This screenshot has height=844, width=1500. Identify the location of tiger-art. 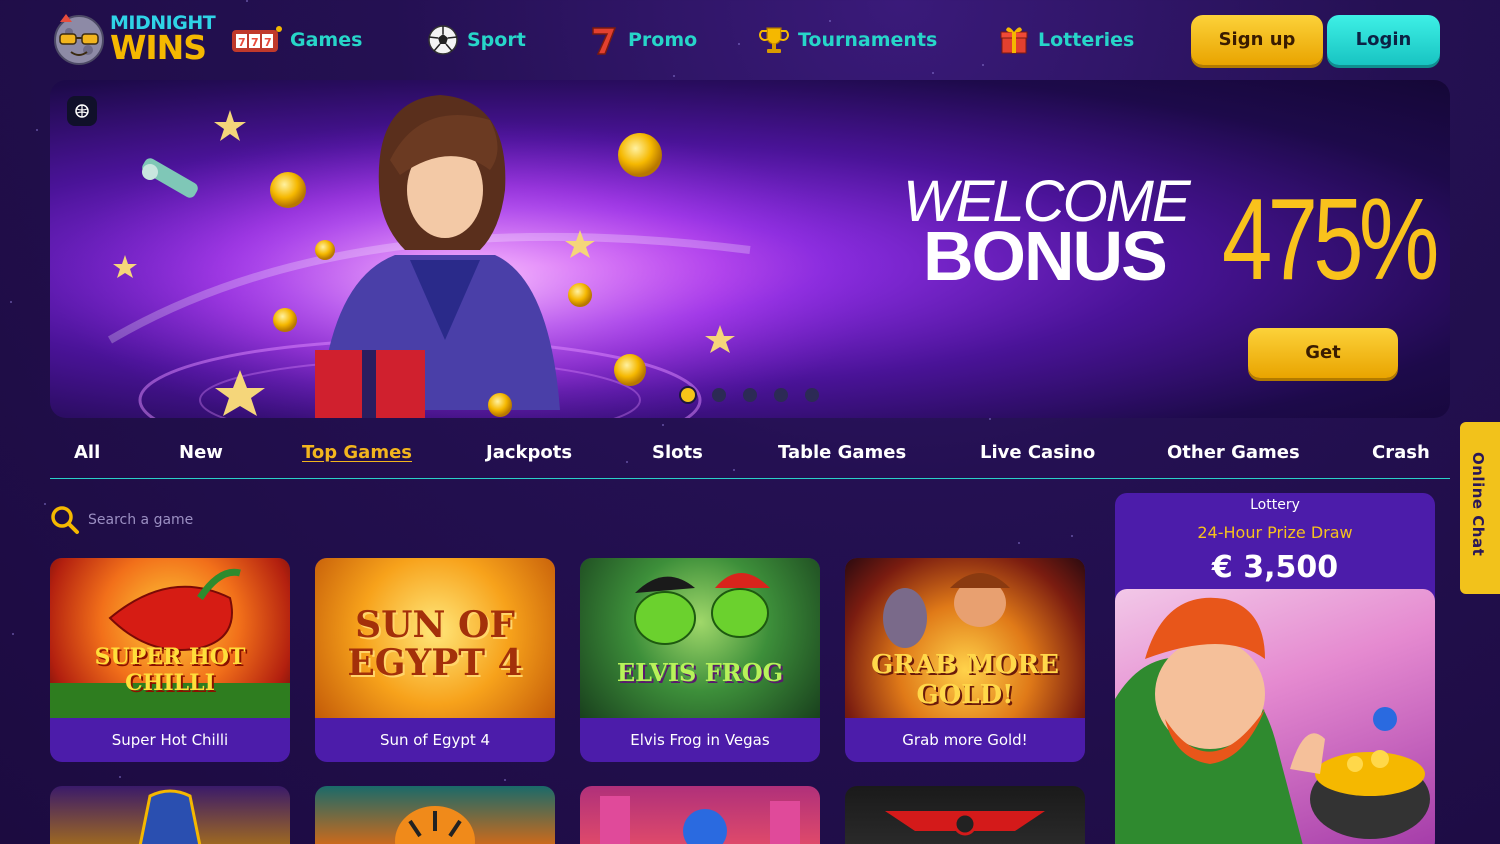
(435, 825).